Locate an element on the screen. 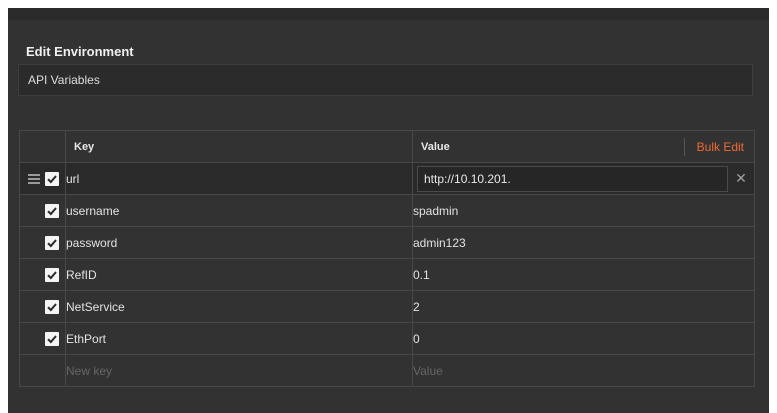  table-row: NetService 2 is located at coordinates (387, 306).